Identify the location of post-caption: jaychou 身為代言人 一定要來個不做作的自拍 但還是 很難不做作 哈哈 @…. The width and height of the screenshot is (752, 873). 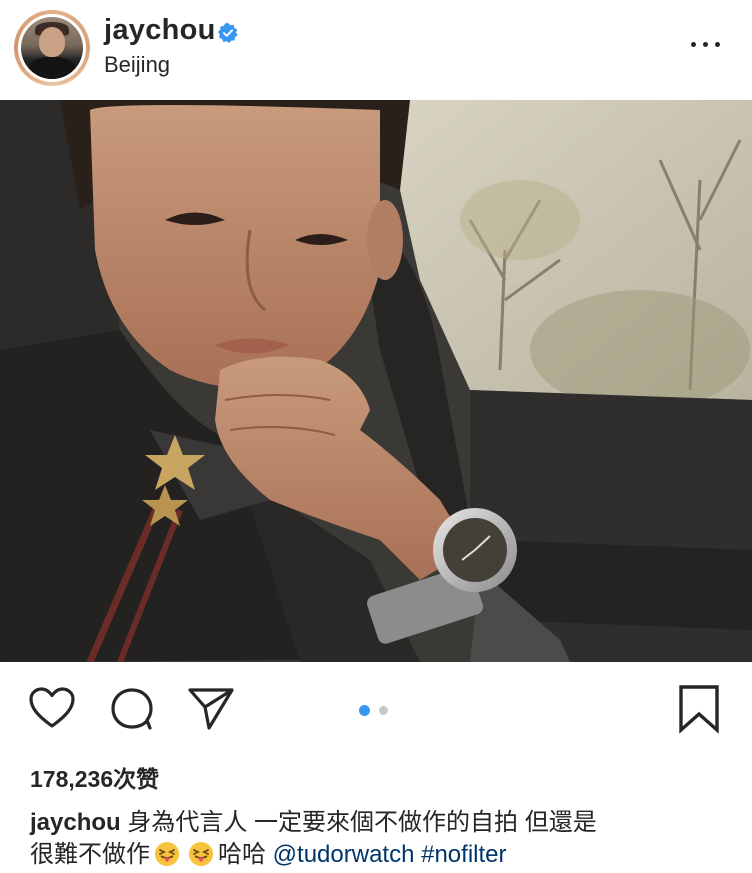
(380, 839).